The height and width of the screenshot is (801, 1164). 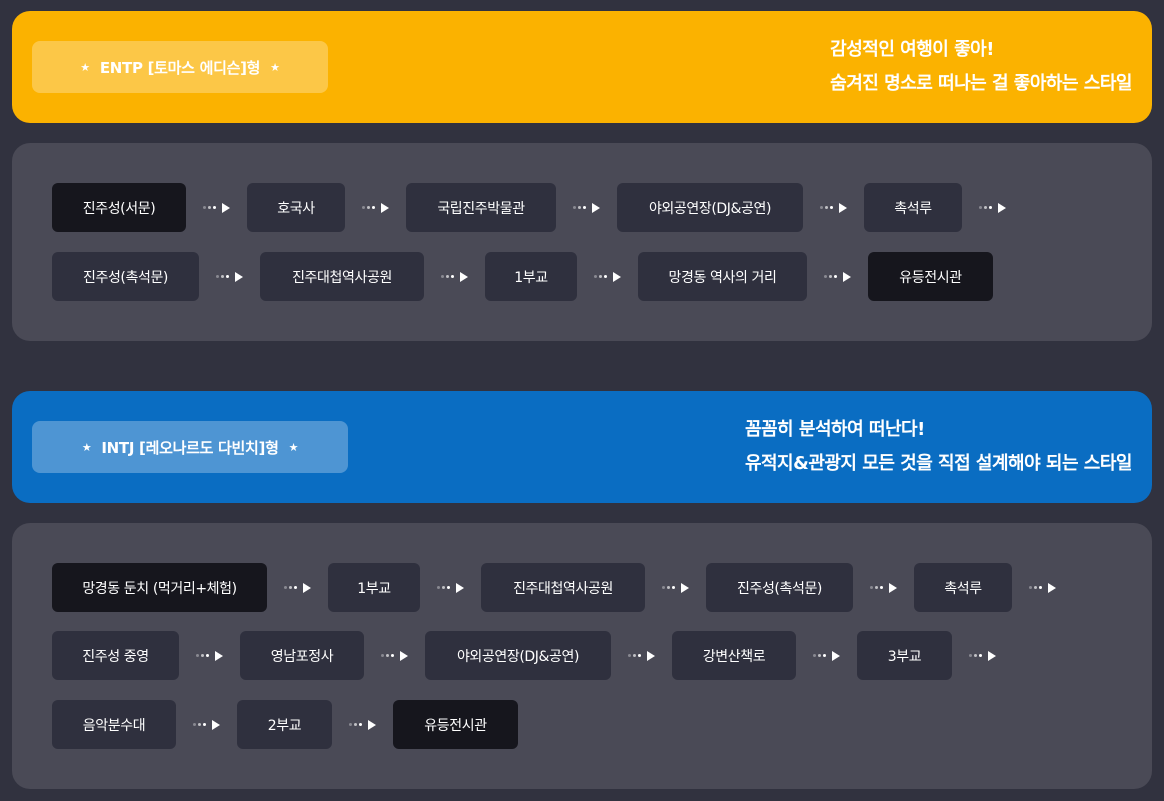 I want to click on entp-tagline-line1: 감성적인 여행이 좋아!, so click(x=912, y=49).